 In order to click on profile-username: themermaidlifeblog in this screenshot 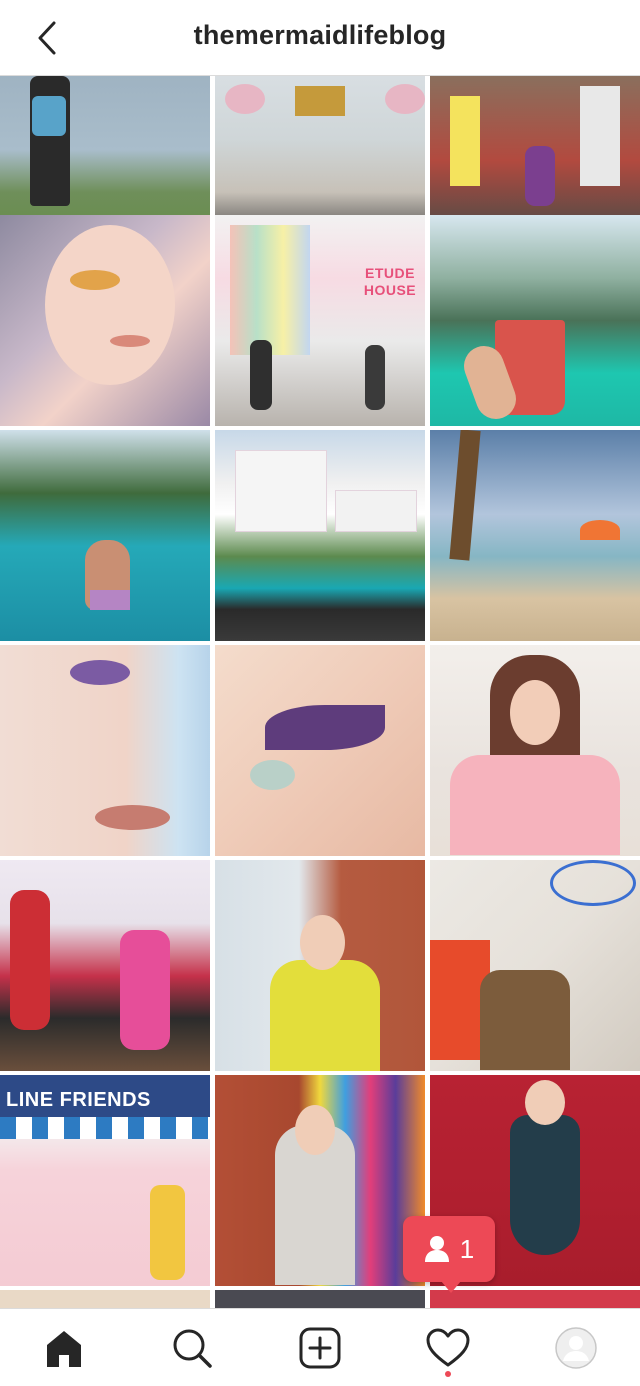, I will do `click(320, 35)`.